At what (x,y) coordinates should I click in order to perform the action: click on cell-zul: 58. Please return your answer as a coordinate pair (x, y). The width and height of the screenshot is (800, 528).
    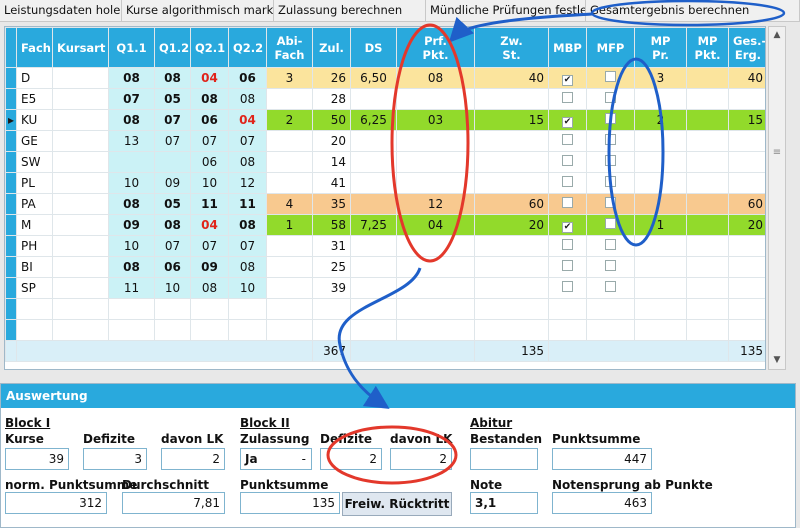
    Looking at the image, I should click on (331, 225).